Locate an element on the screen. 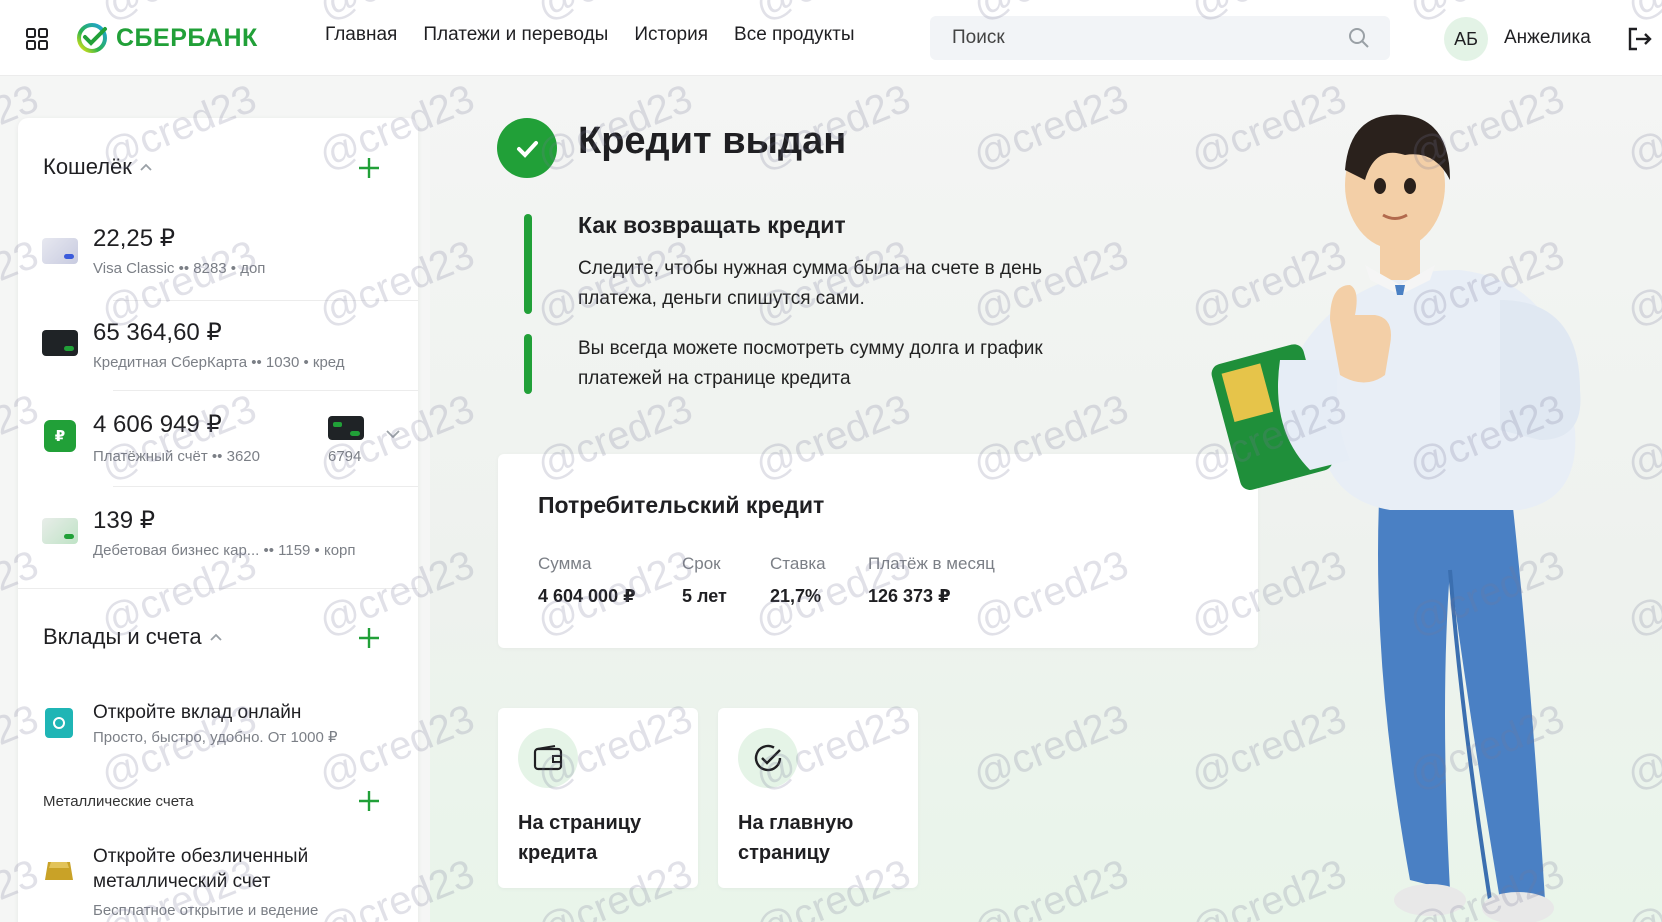 The width and height of the screenshot is (1662, 922). payment-value: 126 373 ₽ is located at coordinates (909, 596).